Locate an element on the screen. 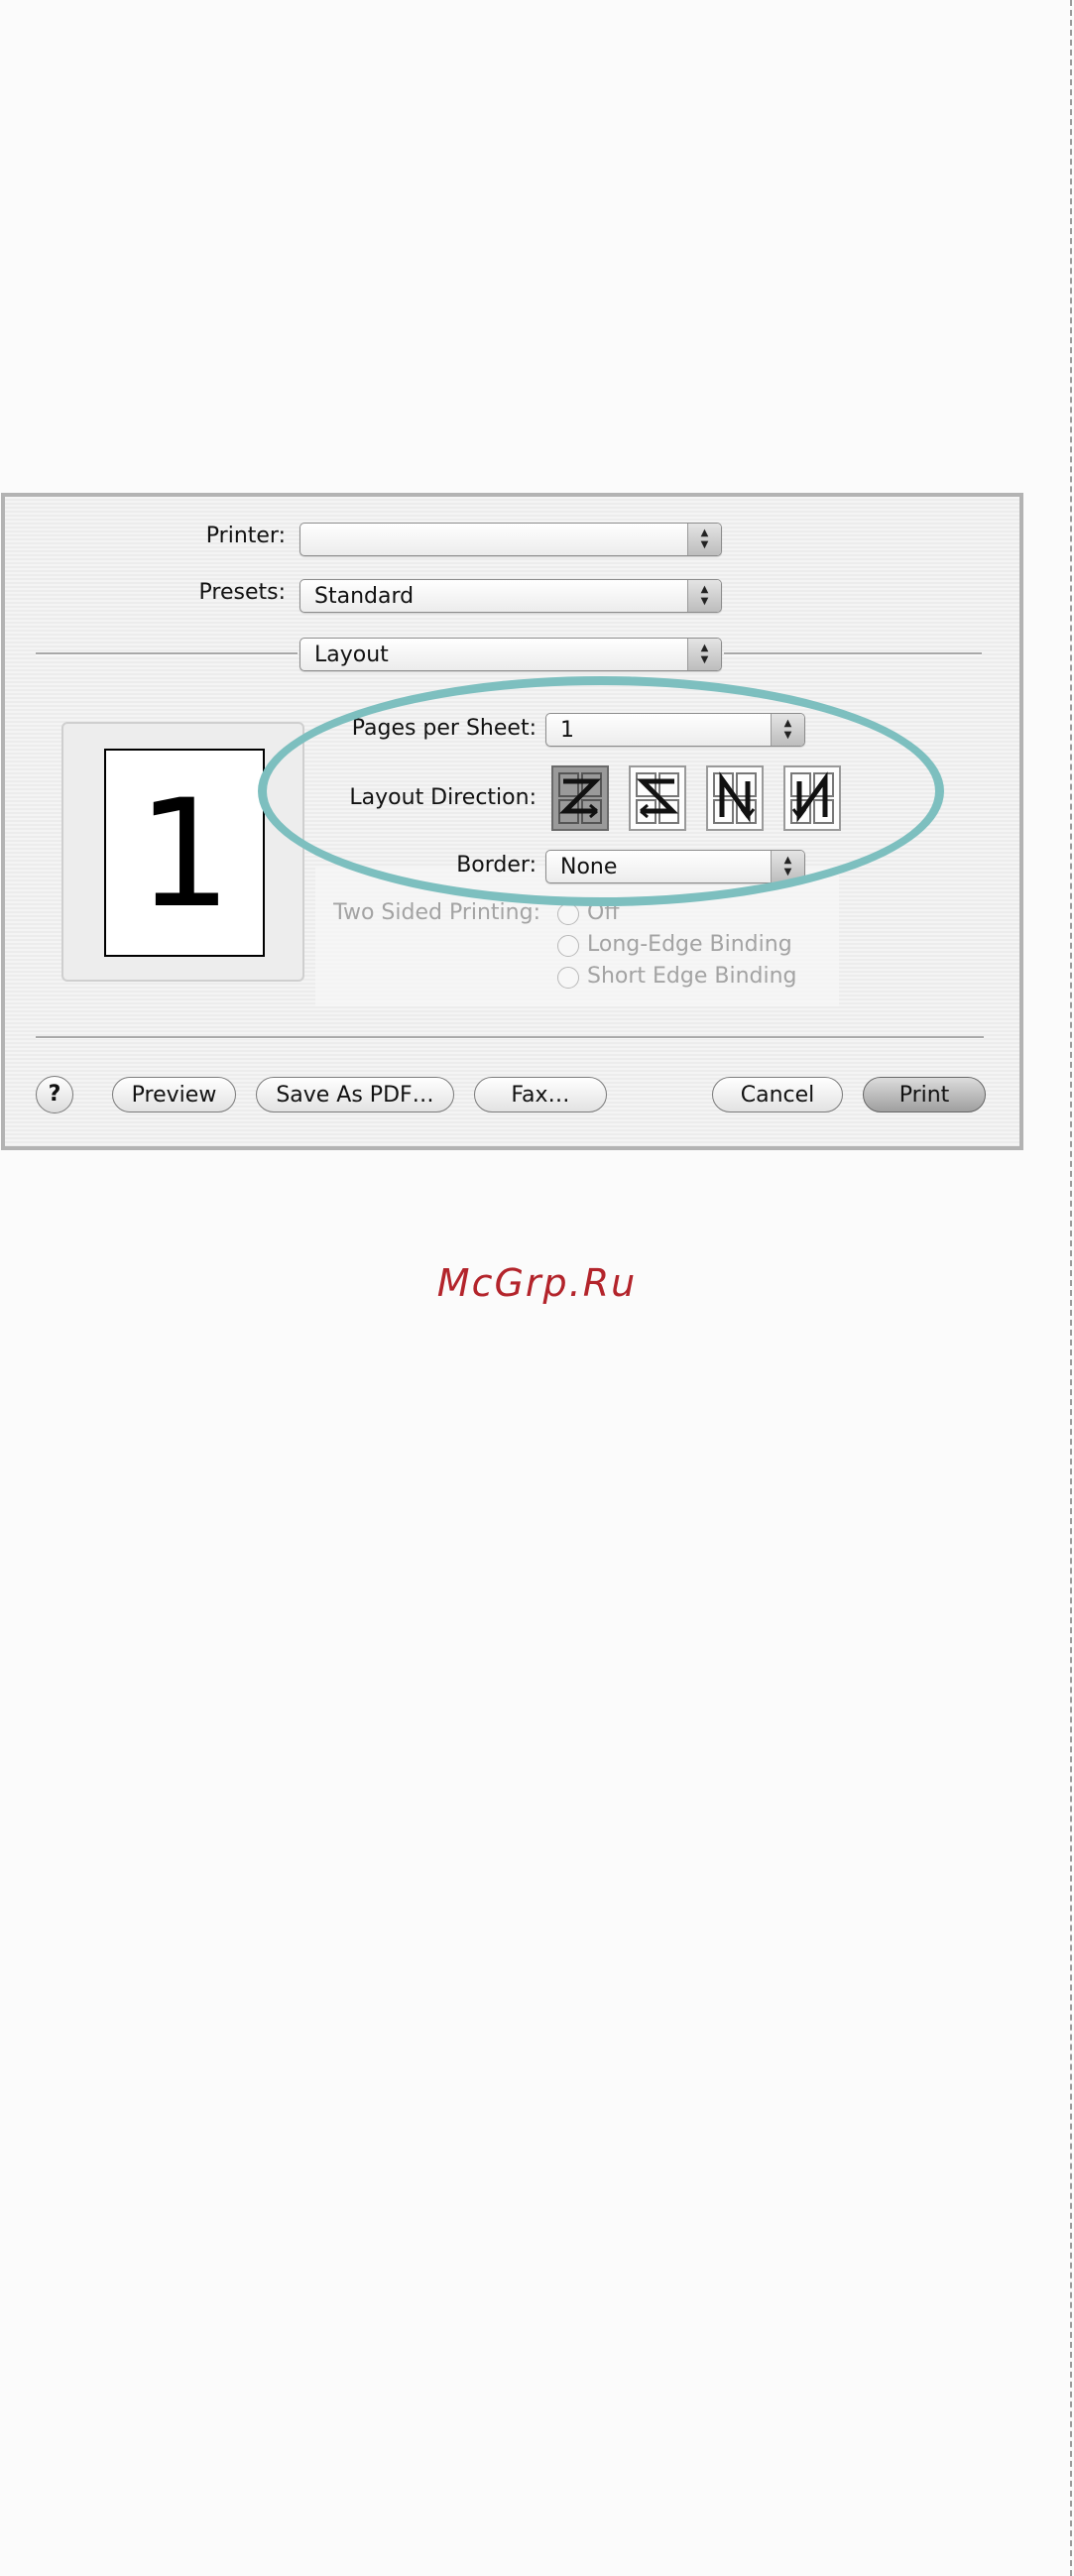  print-button: Print is located at coordinates (925, 1094).